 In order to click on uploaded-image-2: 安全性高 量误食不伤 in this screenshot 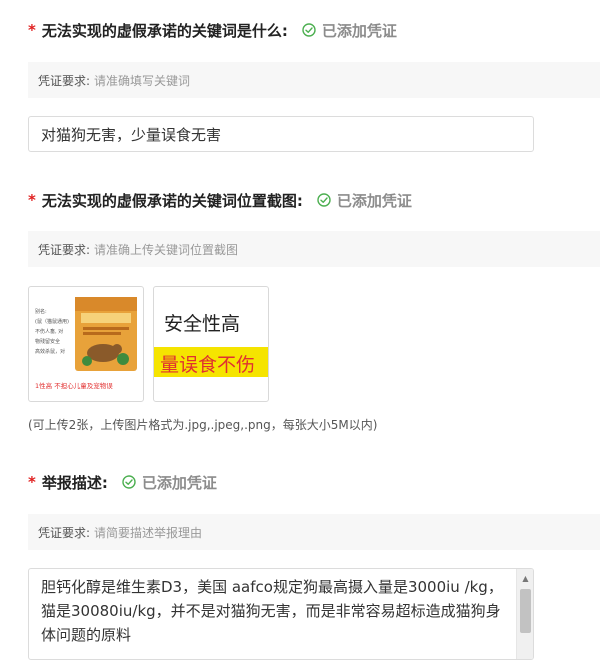, I will do `click(211, 344)`.